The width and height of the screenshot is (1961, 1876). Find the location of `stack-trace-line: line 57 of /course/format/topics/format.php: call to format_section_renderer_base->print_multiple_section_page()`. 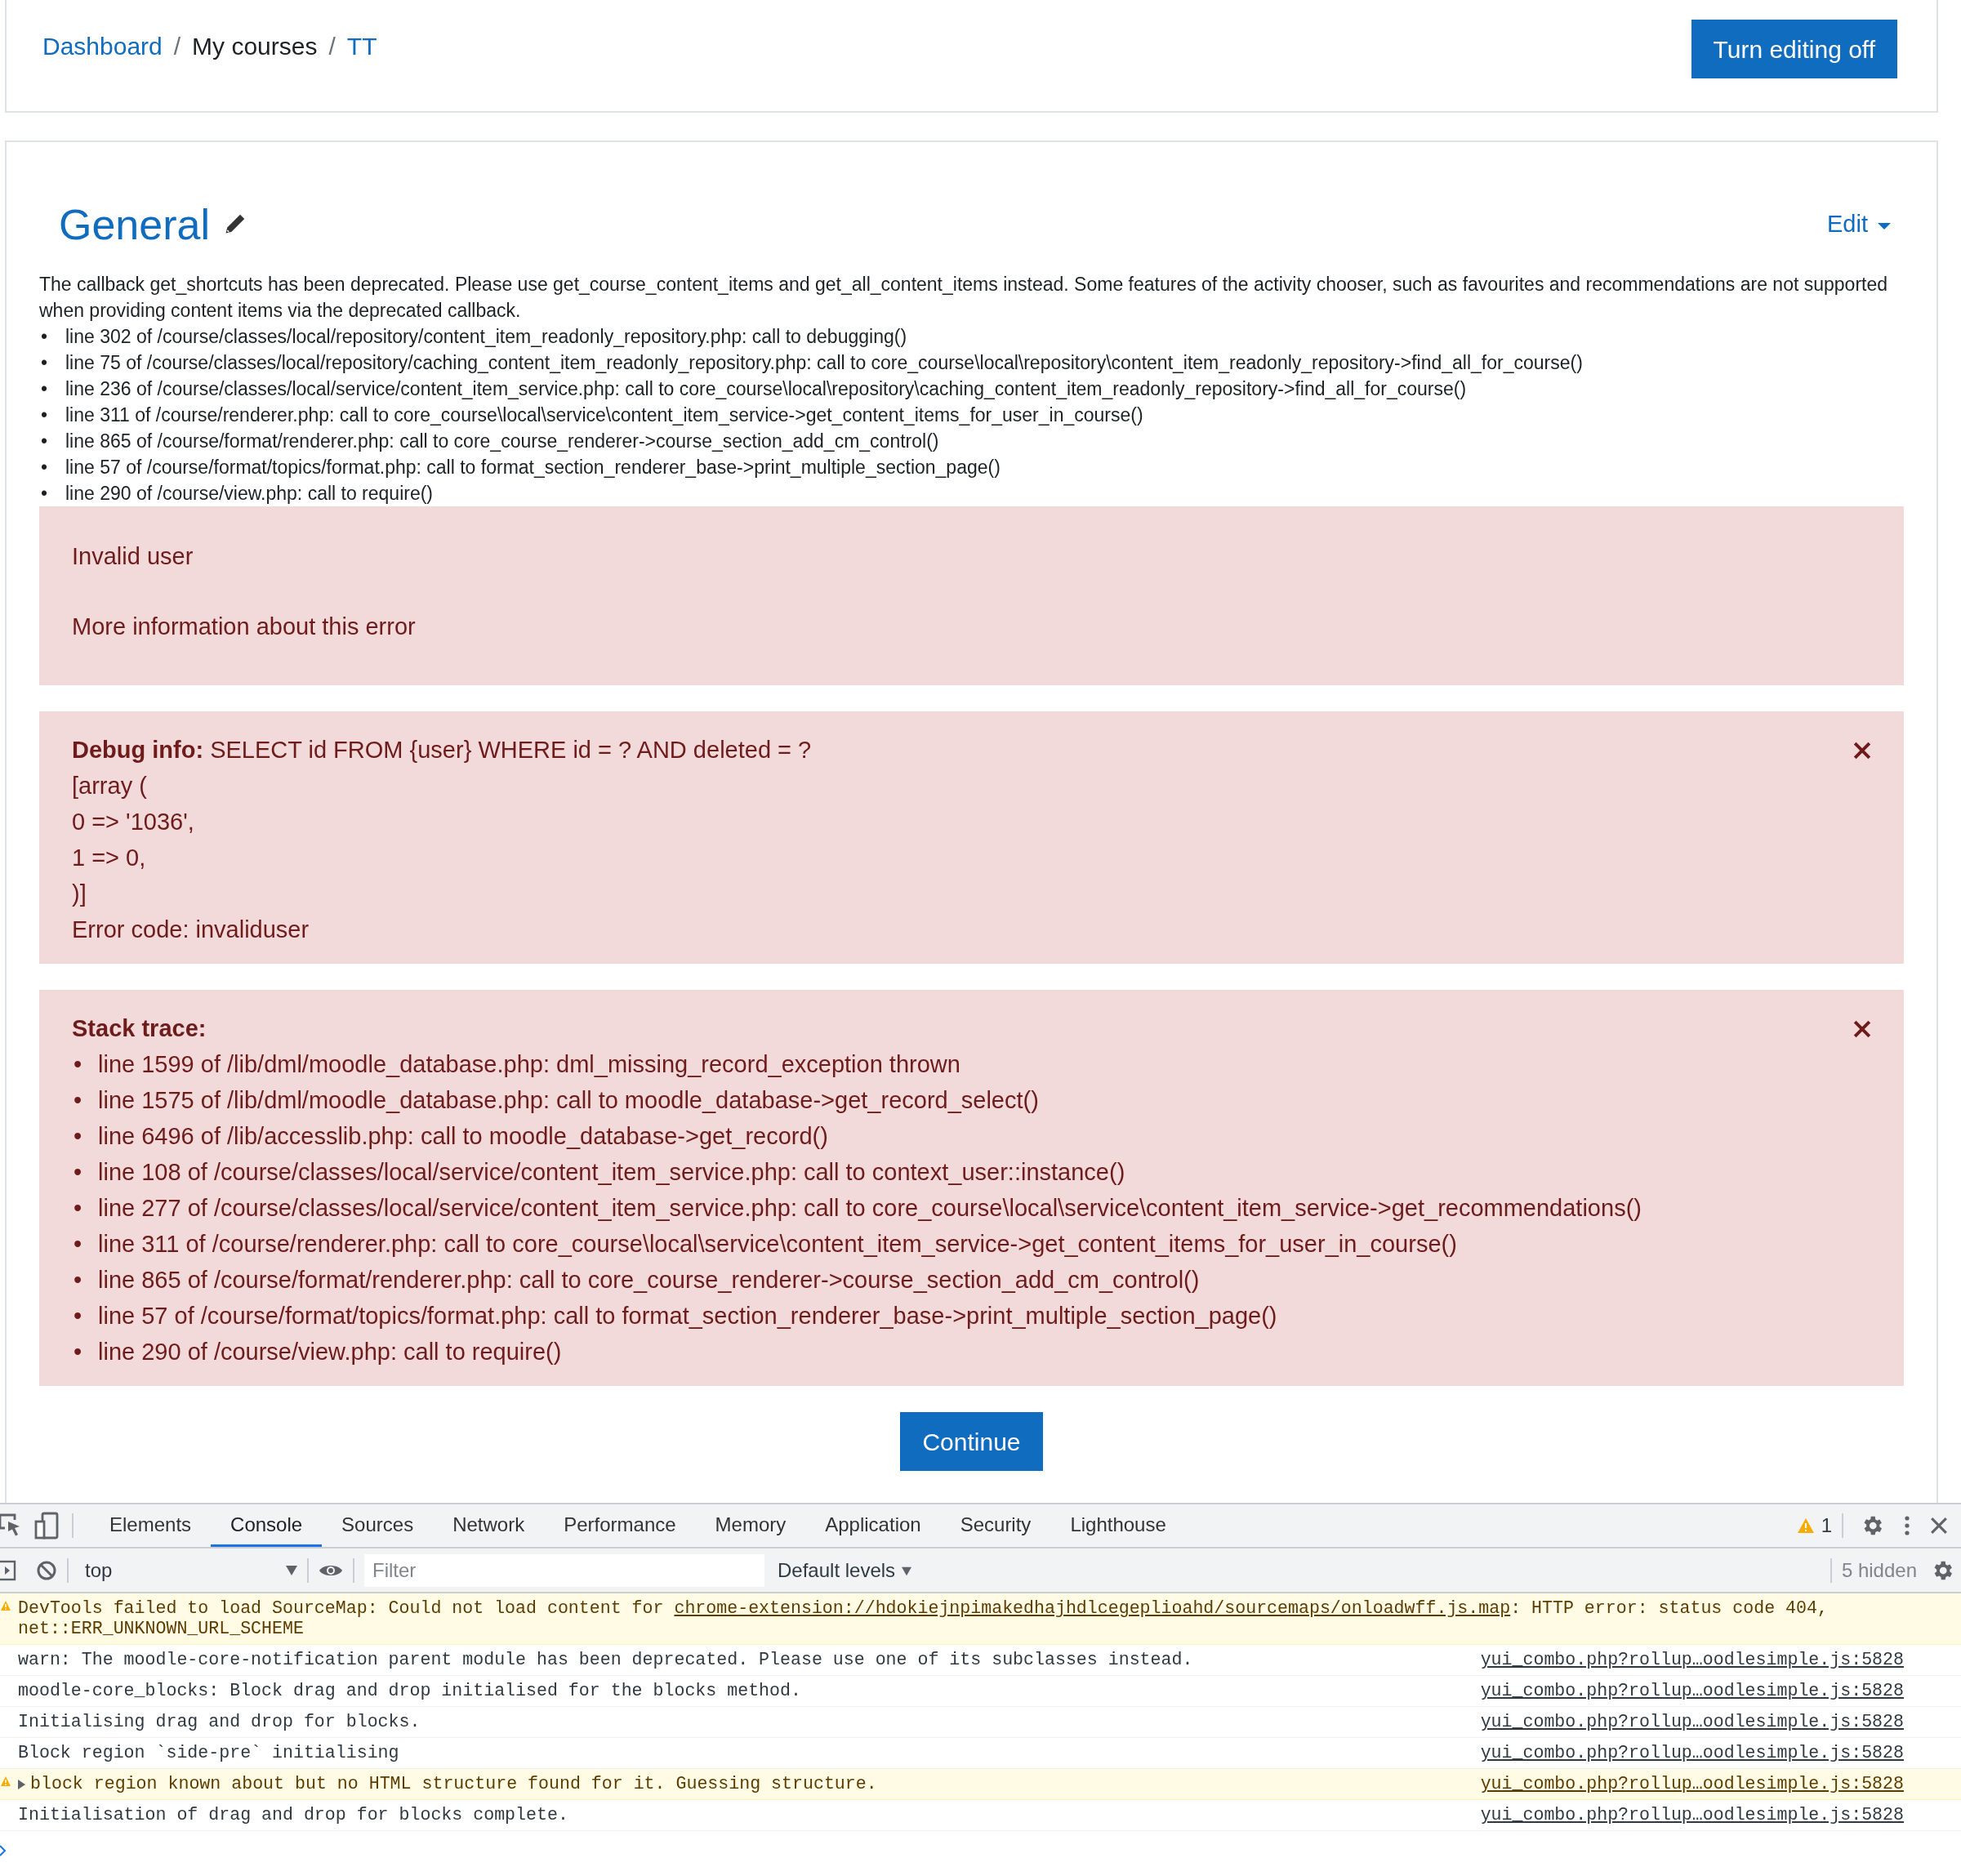

stack-trace-line: line 57 of /course/format/topics/format.php: call to format_section_renderer_base->print_multiple_section_page() is located at coordinates (687, 1316).